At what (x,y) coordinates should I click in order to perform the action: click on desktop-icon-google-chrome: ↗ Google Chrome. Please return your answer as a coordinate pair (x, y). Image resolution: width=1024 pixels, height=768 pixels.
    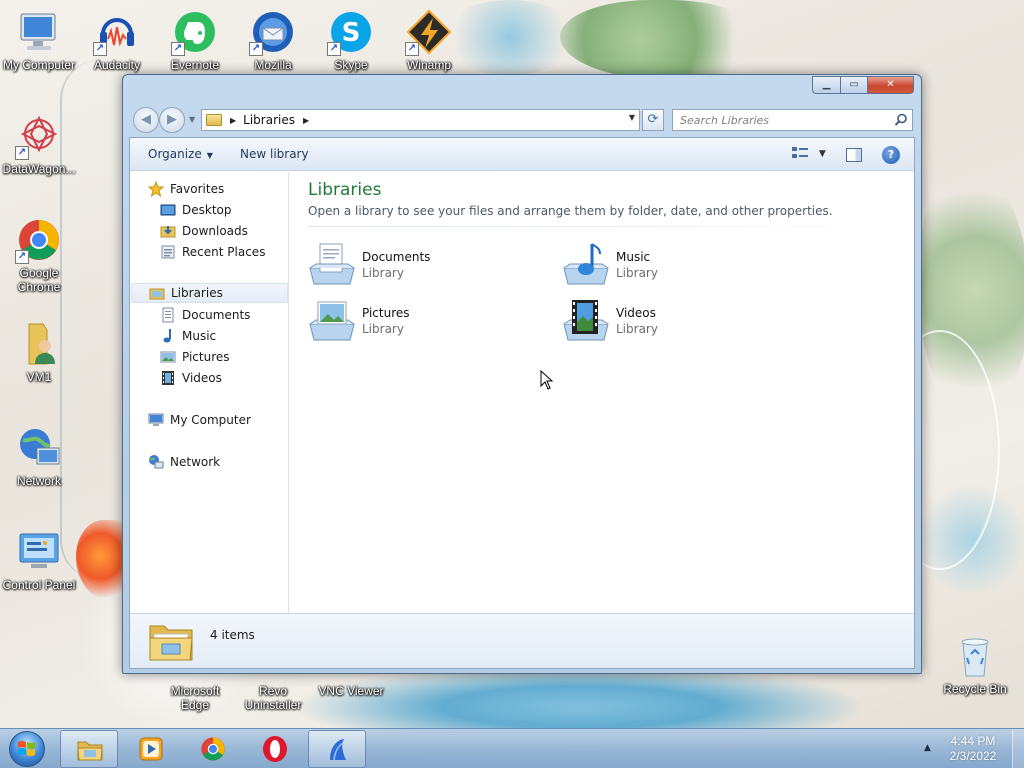
    Looking at the image, I should click on (39, 255).